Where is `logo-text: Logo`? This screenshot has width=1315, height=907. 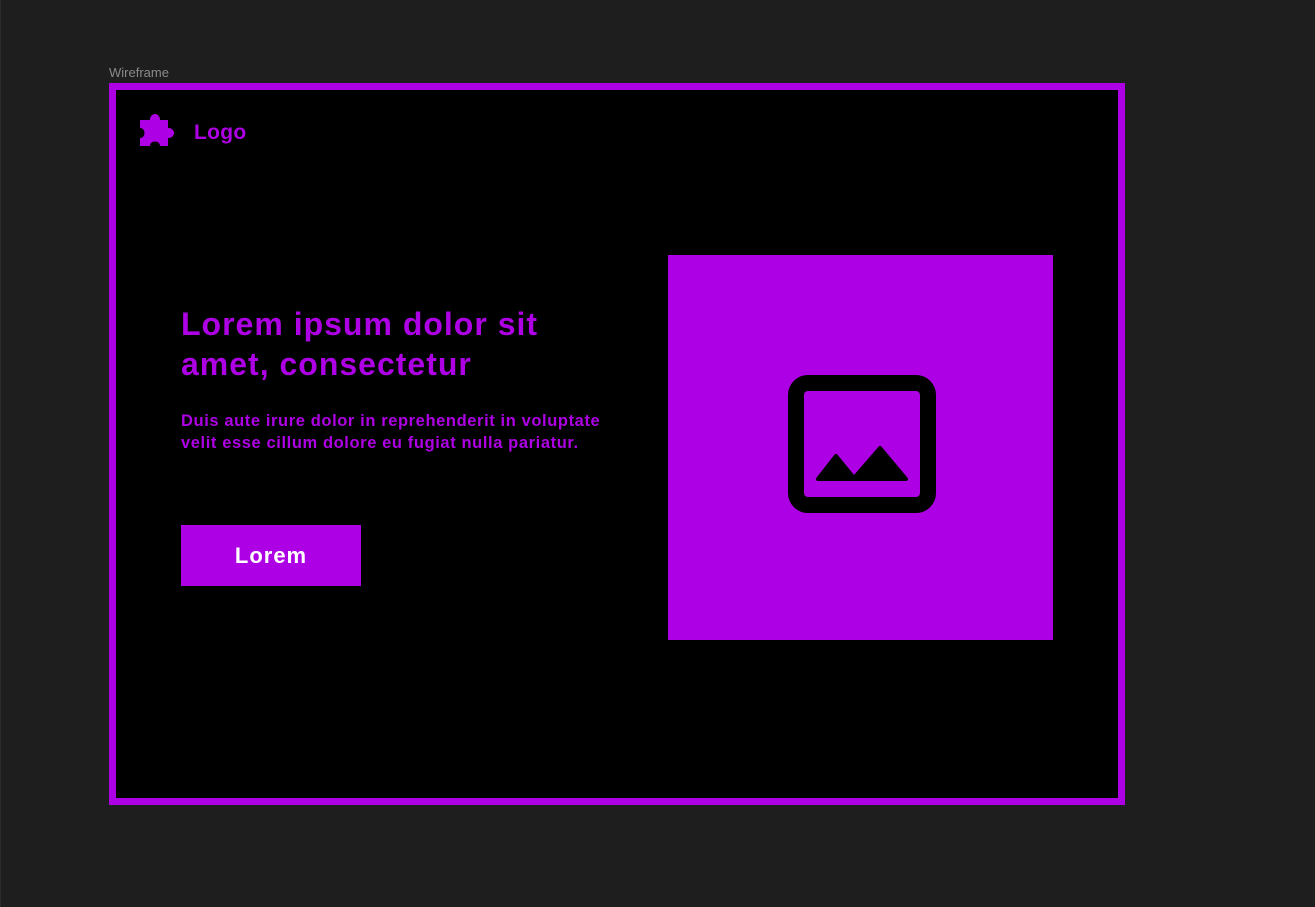
logo-text: Logo is located at coordinates (220, 132).